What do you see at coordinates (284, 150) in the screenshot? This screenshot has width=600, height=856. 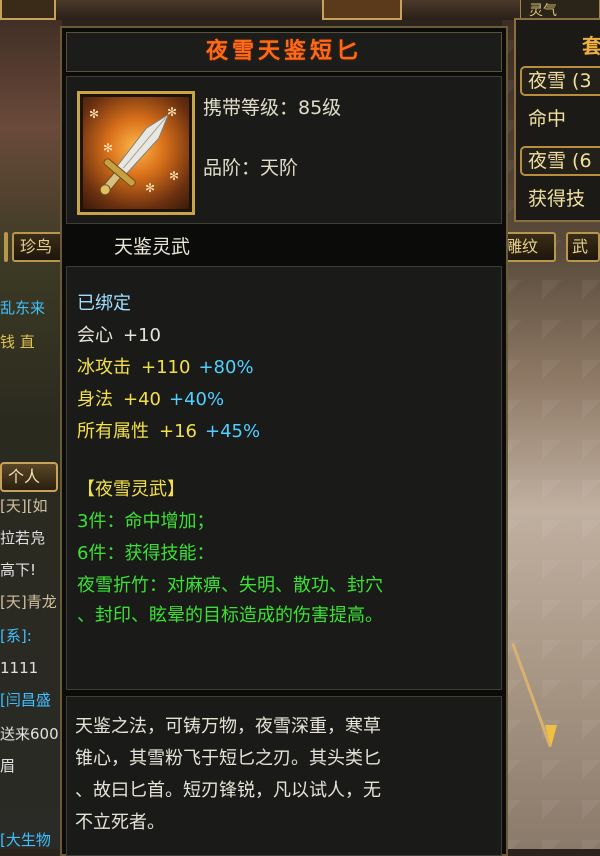 I see `item-info-section: ✻ ✻ ✻ ✻ ✻ 携带等级：85级 品阶：天阶` at bounding box center [284, 150].